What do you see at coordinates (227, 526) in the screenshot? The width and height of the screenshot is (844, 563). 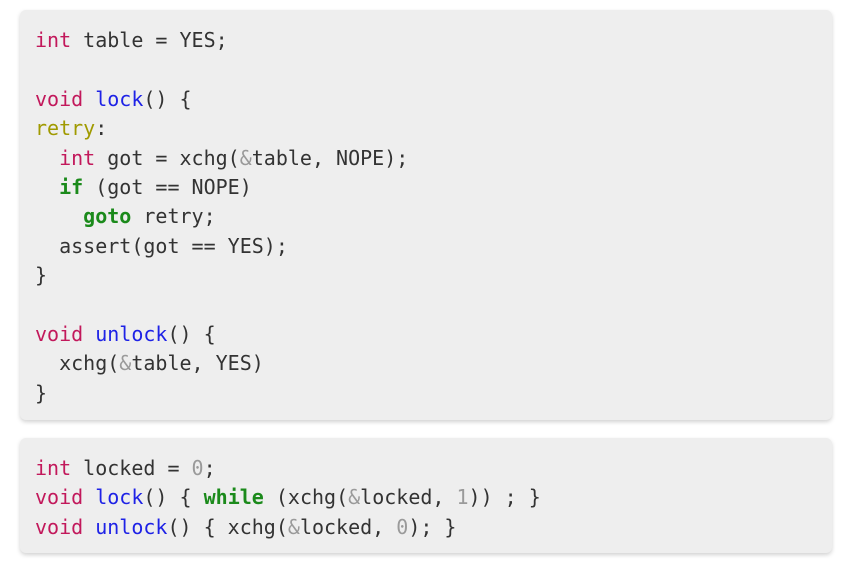 I see `code-token: () { xchg(` at bounding box center [227, 526].